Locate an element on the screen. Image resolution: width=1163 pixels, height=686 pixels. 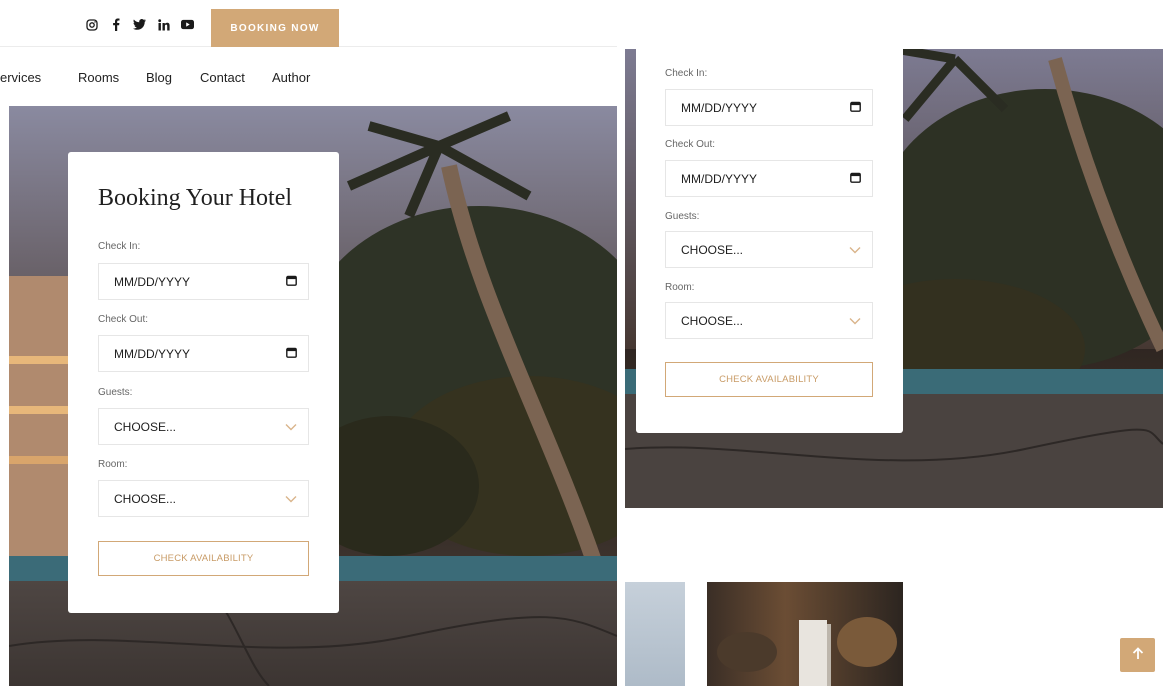
twitter-icon is located at coordinates (139, 24).